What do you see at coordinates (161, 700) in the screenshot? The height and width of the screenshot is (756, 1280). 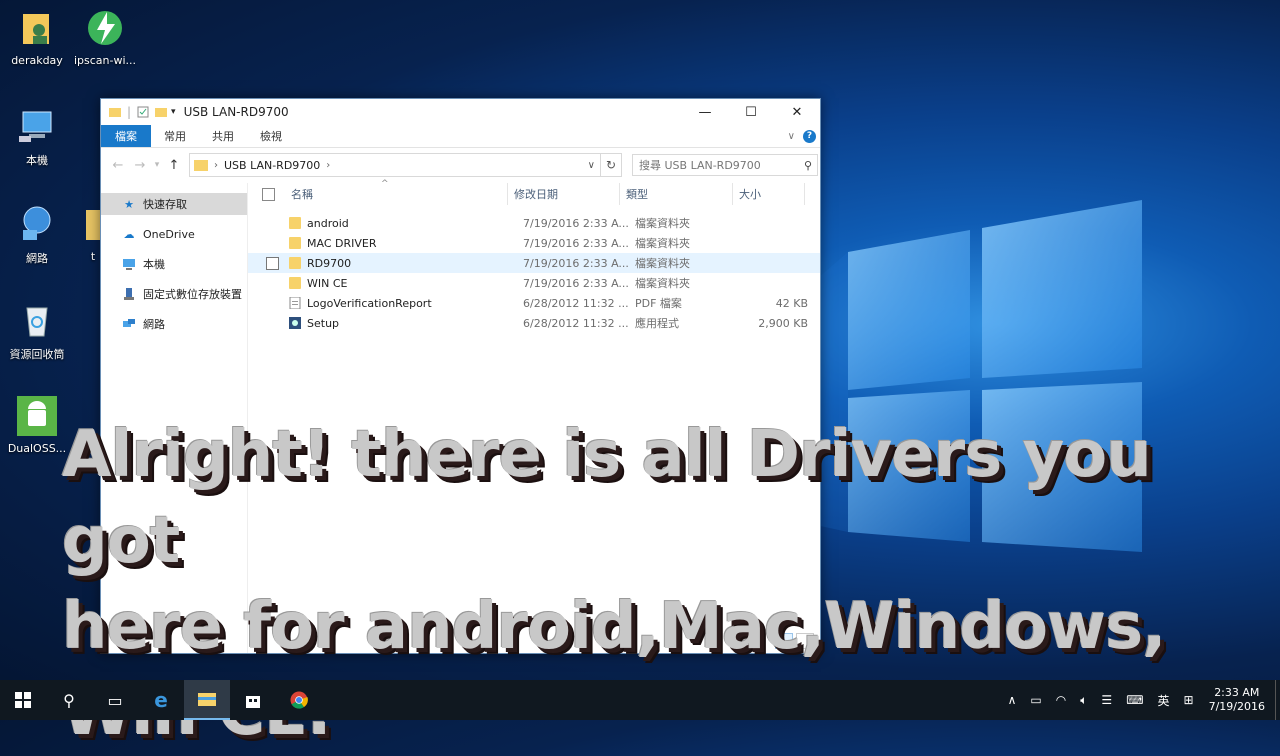 I see `taskbar-edge: e` at bounding box center [161, 700].